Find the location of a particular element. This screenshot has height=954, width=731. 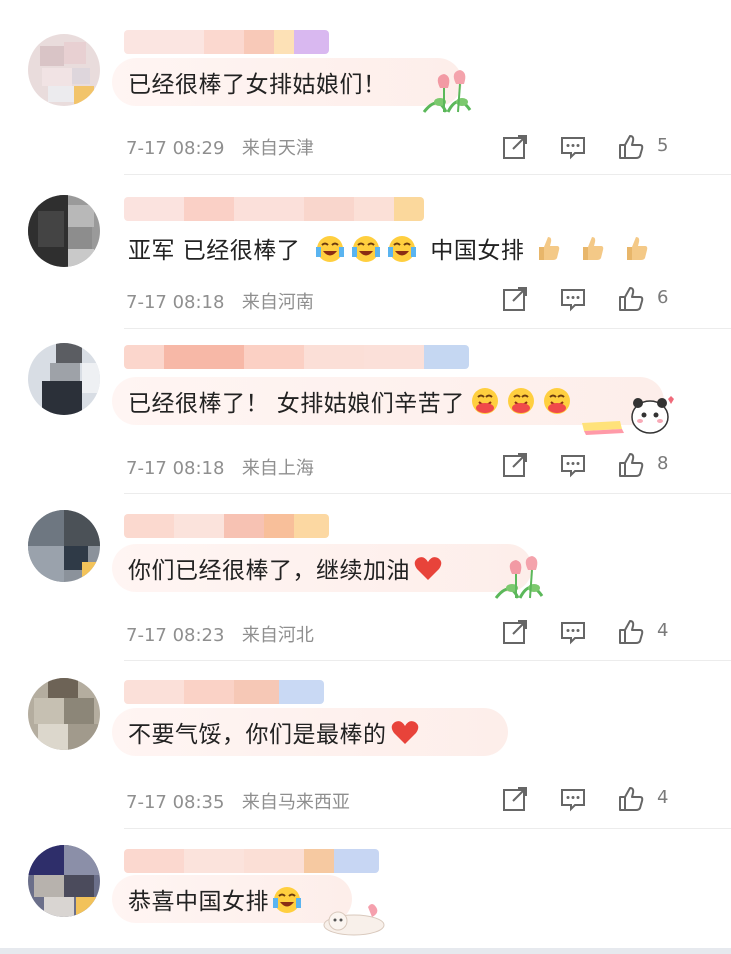

comment-location: 来自河南 is located at coordinates (277, 302).